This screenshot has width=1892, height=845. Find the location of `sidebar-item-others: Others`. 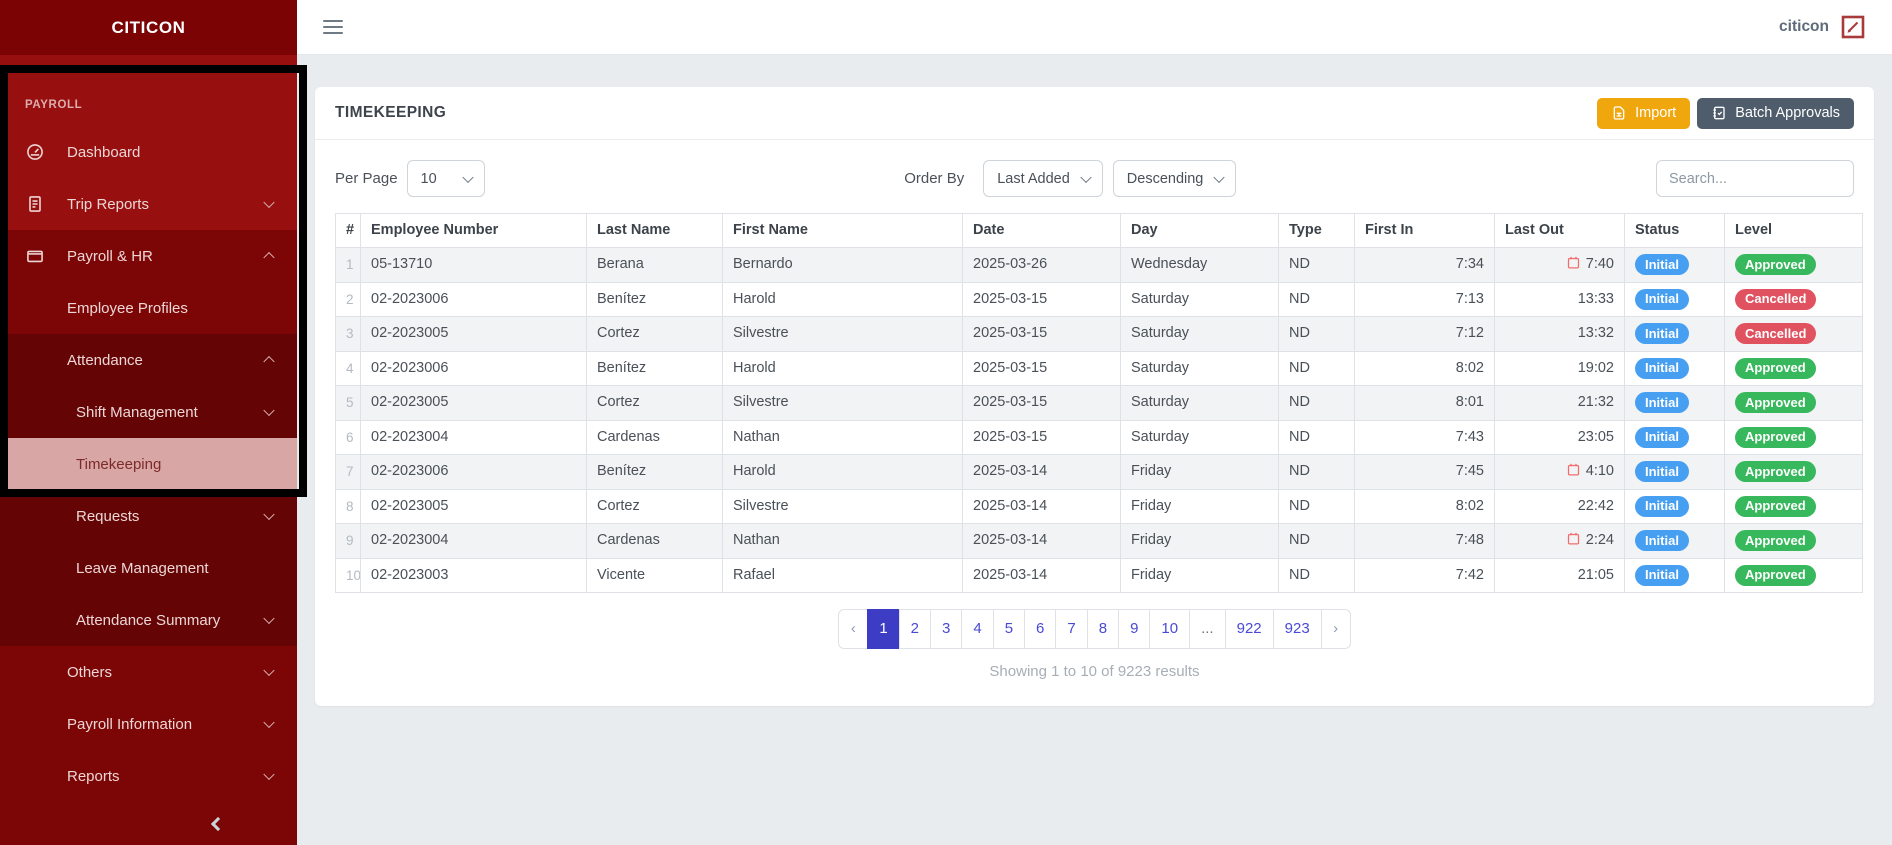

sidebar-item-others: Others is located at coordinates (148, 672).